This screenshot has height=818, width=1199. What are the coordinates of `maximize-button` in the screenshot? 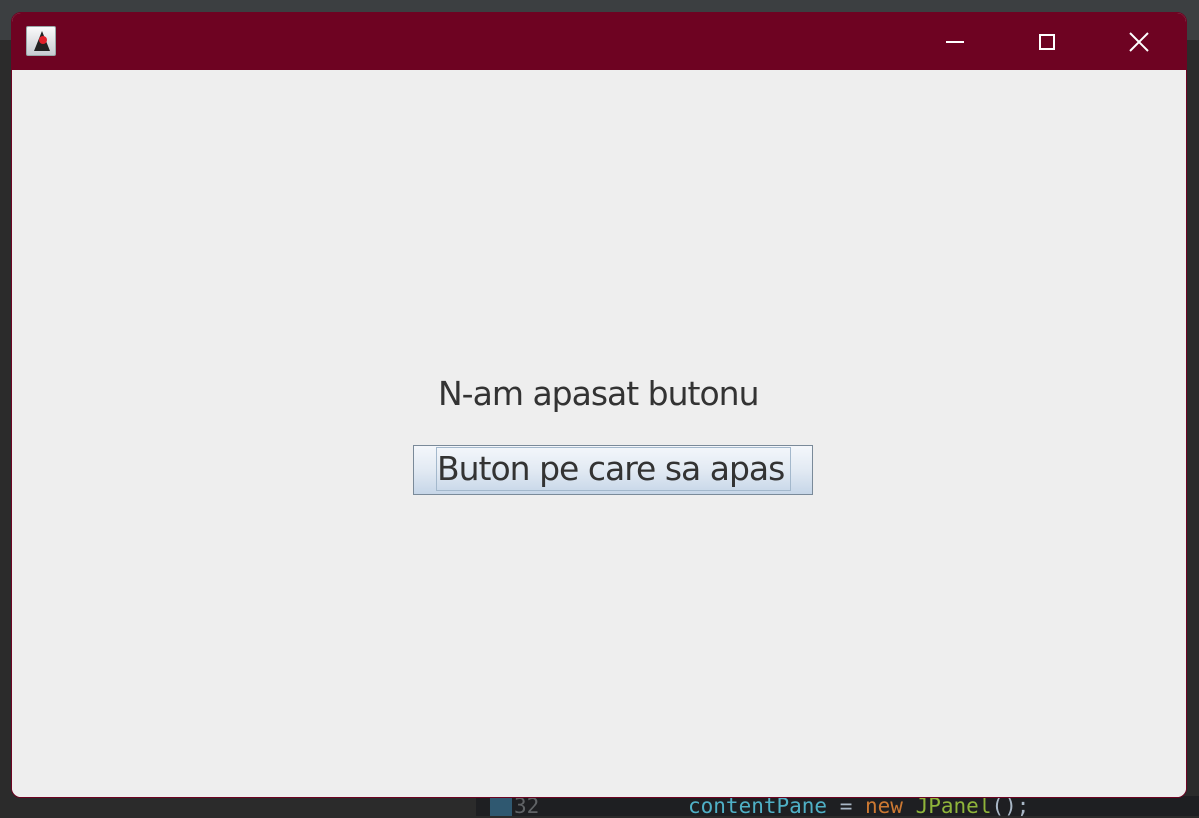 It's located at (1047, 41).